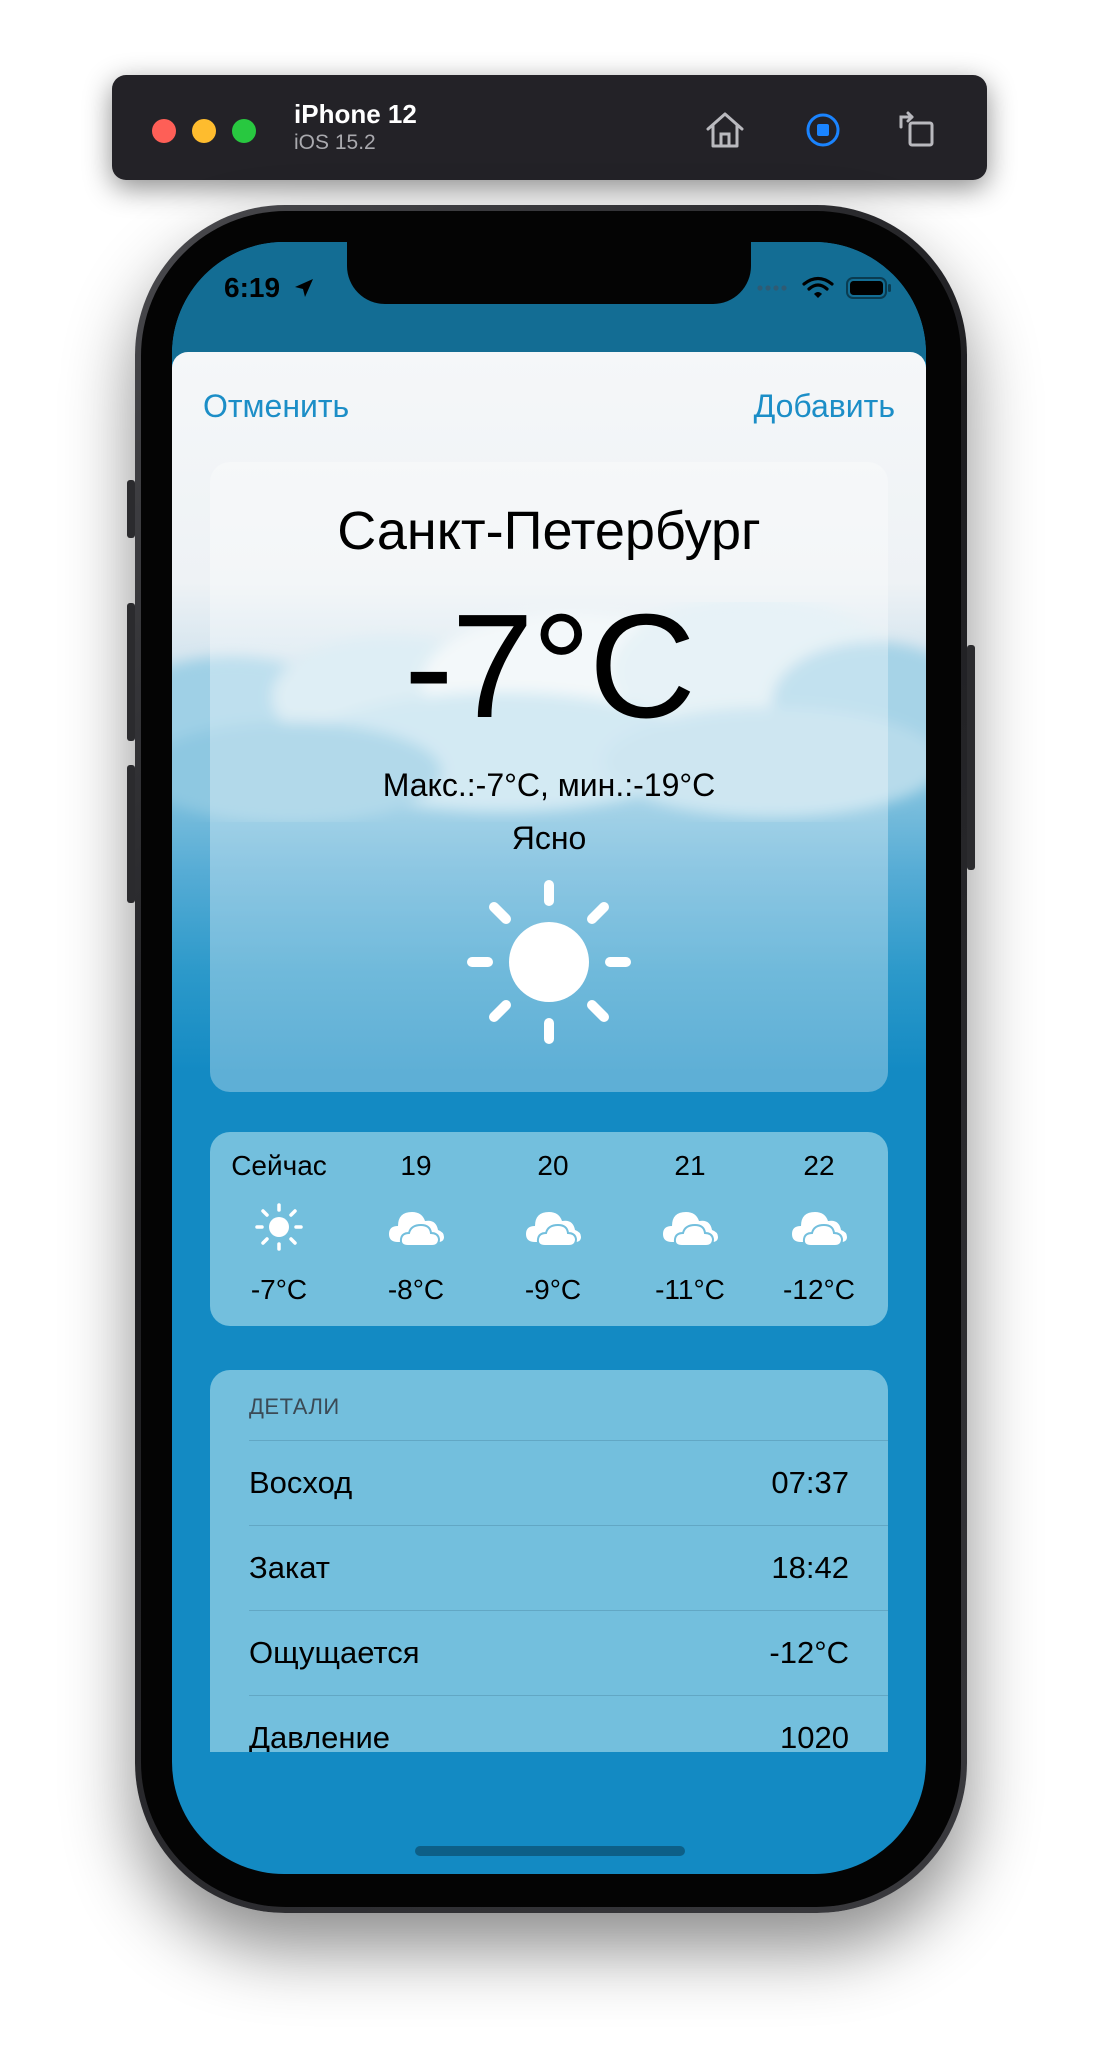 The image size is (1098, 2064). I want to click on power-button, so click(971, 757).